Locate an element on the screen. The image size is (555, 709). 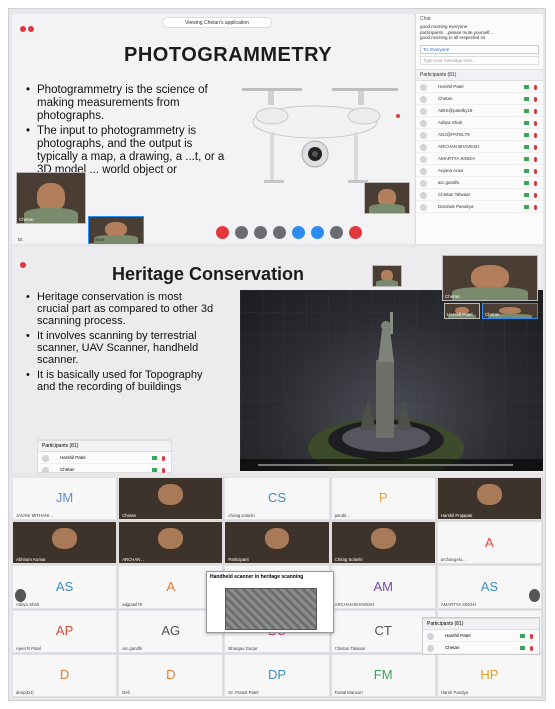
participant-row: ADJ@PATEL79 is located at coordinates (479, 135).